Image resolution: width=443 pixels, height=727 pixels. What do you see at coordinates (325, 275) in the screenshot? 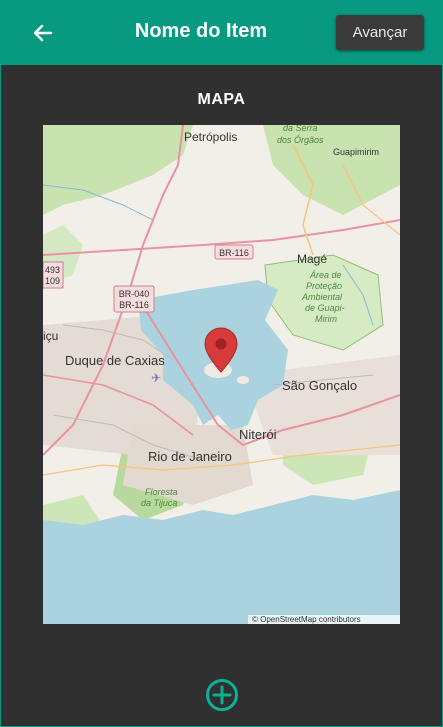
I see `place-area: Área de` at bounding box center [325, 275].